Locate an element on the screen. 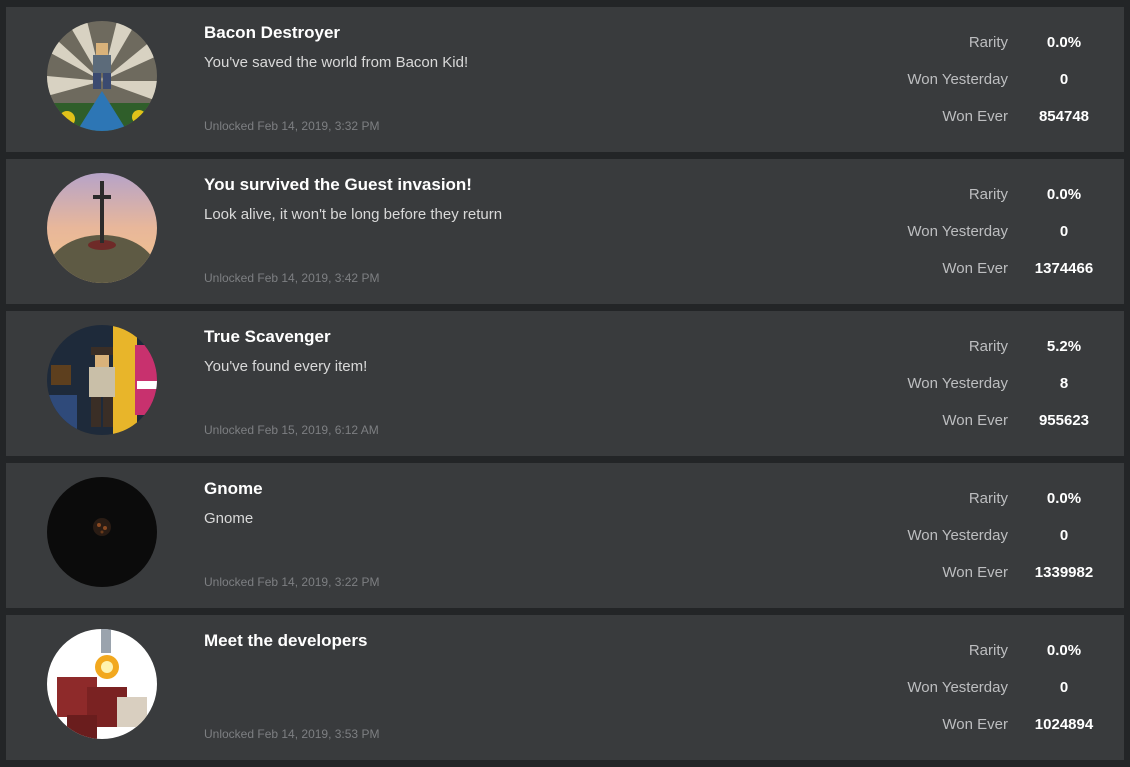 The height and width of the screenshot is (767, 1130). stat-value-won-ever: 1024894 is located at coordinates (1064, 724).